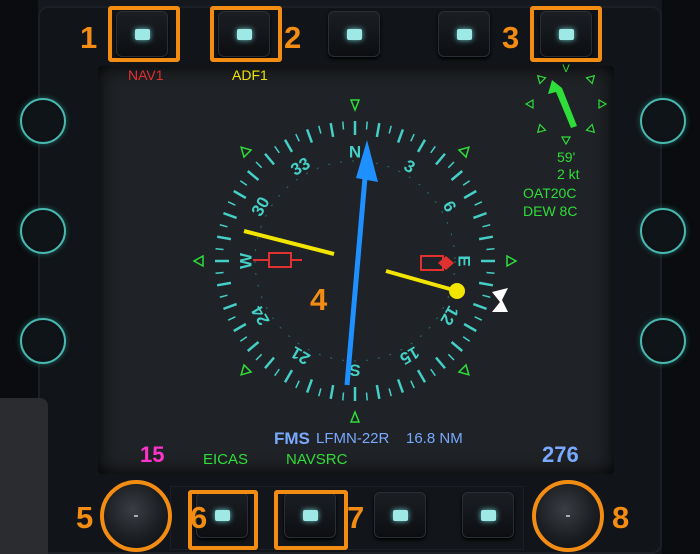 The width and height of the screenshot is (700, 554). Describe the element at coordinates (566, 69) in the screenshot. I see `wind-compass-north: V` at that location.